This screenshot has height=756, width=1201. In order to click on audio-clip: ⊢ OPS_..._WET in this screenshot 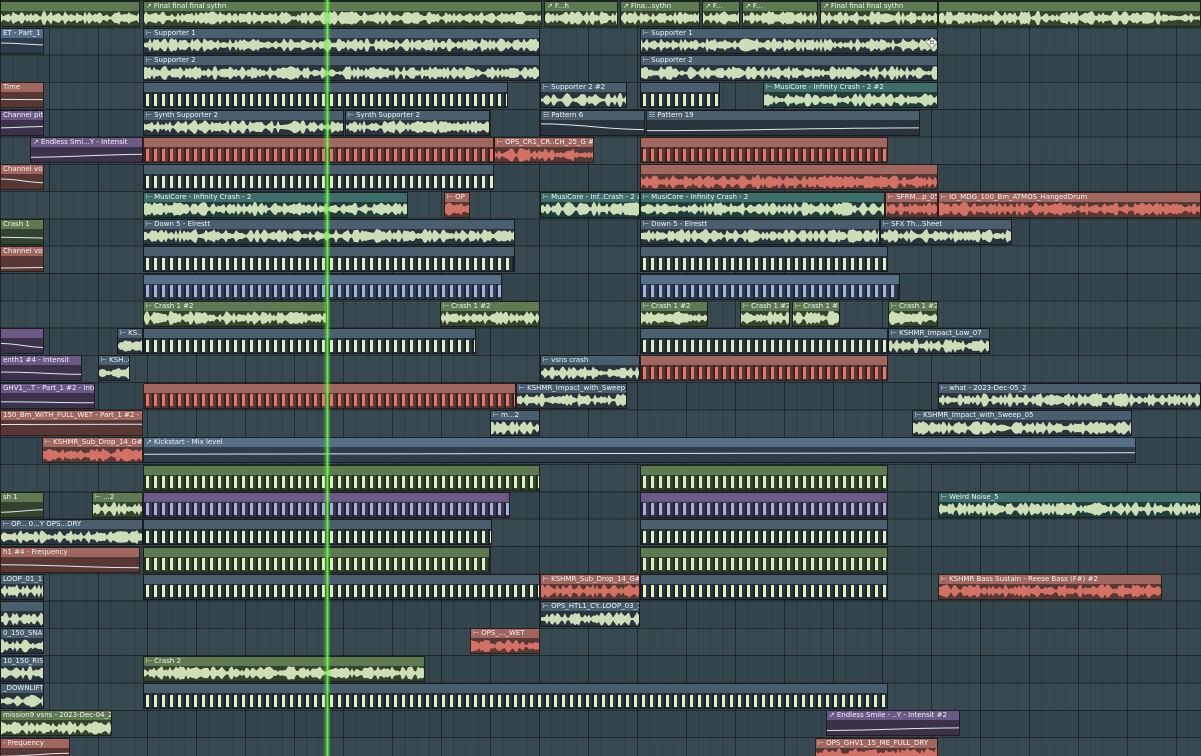, I will do `click(505, 641)`.